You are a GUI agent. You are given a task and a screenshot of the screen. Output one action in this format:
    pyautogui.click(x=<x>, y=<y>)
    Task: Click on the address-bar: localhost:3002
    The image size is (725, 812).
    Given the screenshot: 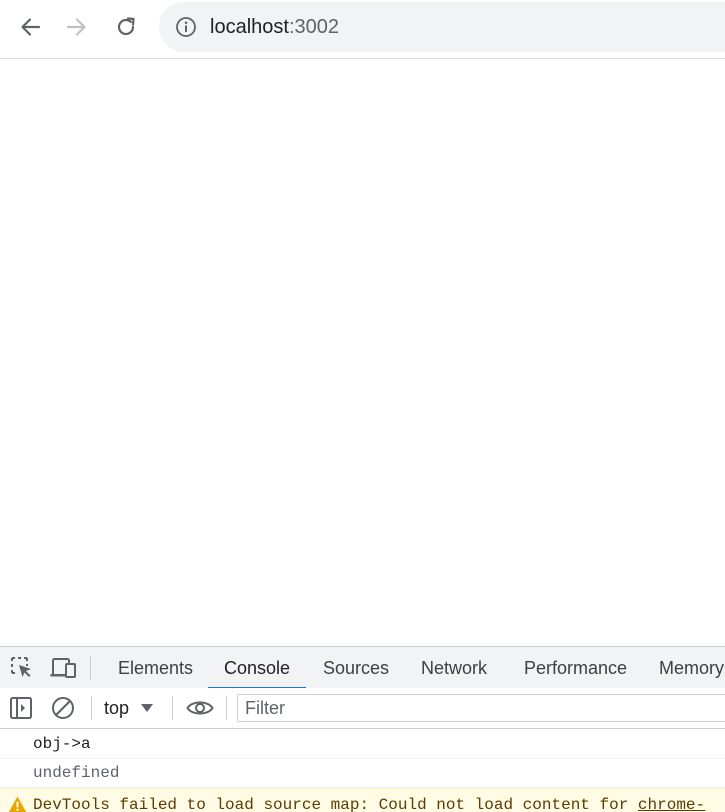 What is the action you would take?
    pyautogui.click(x=442, y=27)
    